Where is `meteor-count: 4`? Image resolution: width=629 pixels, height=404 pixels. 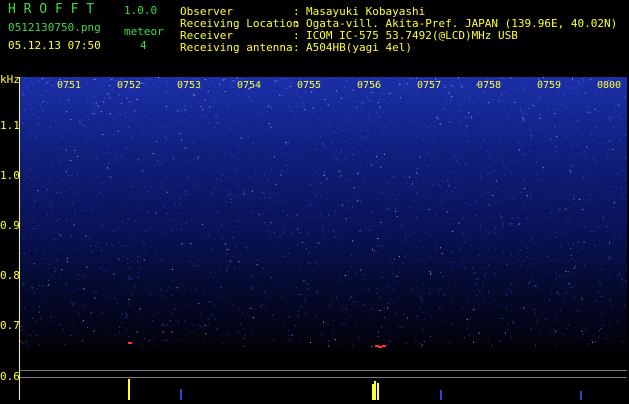
meteor-count: 4 is located at coordinates (143, 46).